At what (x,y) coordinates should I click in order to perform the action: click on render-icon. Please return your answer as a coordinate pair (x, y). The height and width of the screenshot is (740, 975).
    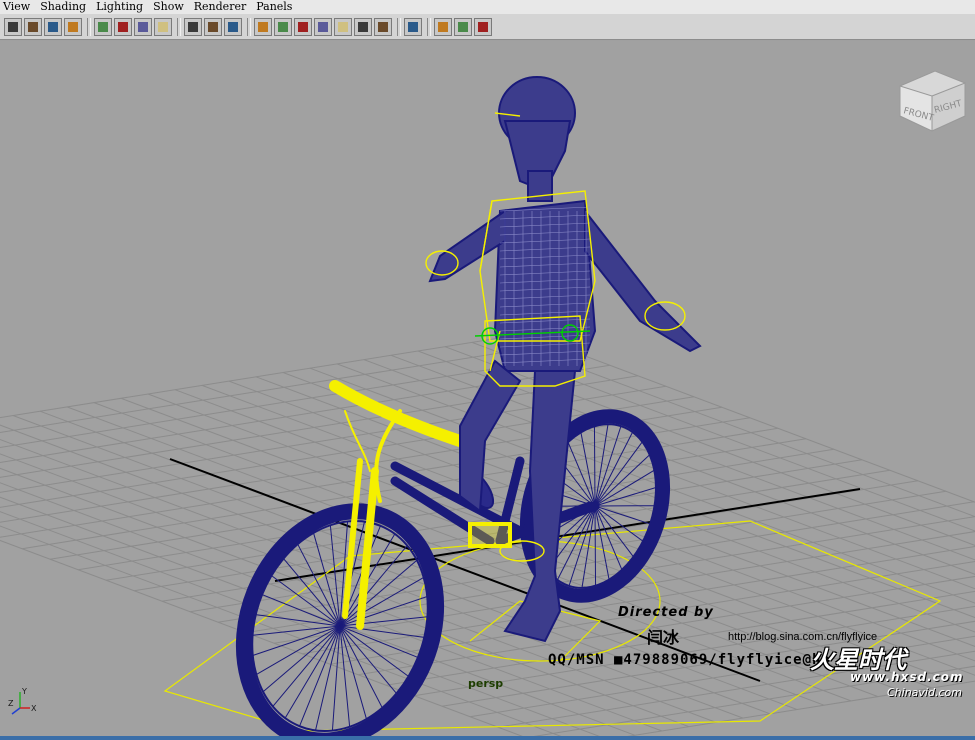
    Looking at the image, I should click on (483, 26).